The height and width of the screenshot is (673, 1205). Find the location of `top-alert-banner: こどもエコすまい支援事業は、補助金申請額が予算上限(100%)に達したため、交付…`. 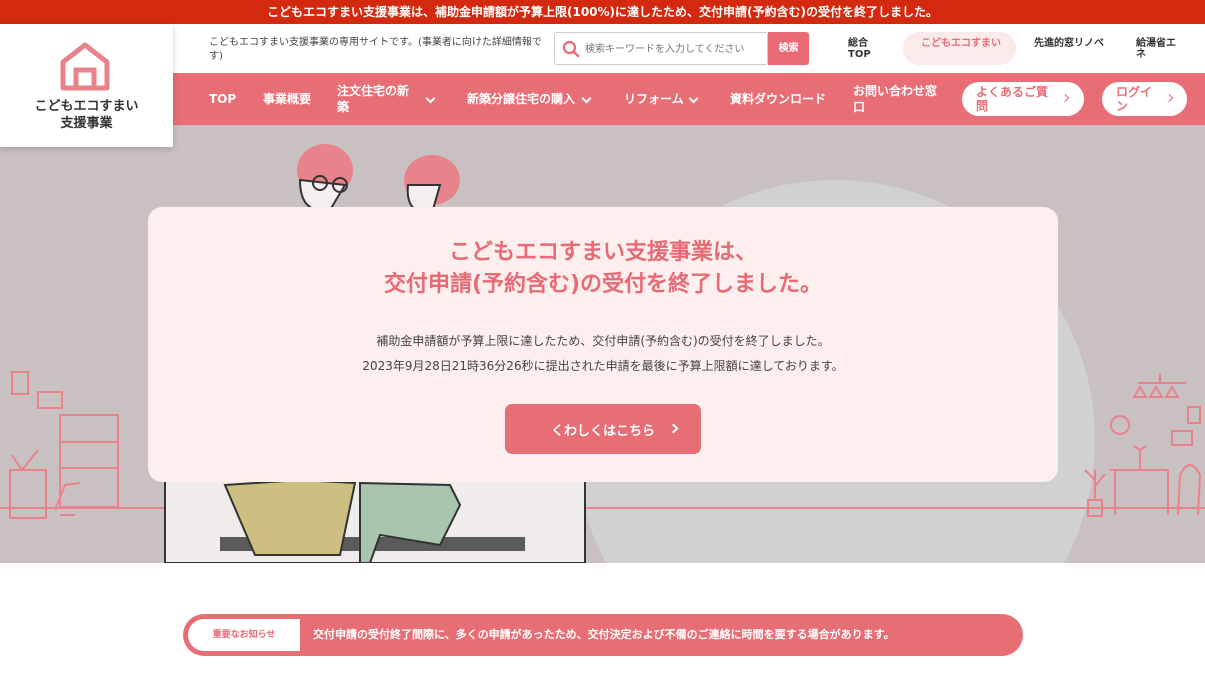

top-alert-banner: こどもエコすまい支援事業は、補助金申請額が予算上限(100%)に達したため、交付… is located at coordinates (602, 12).